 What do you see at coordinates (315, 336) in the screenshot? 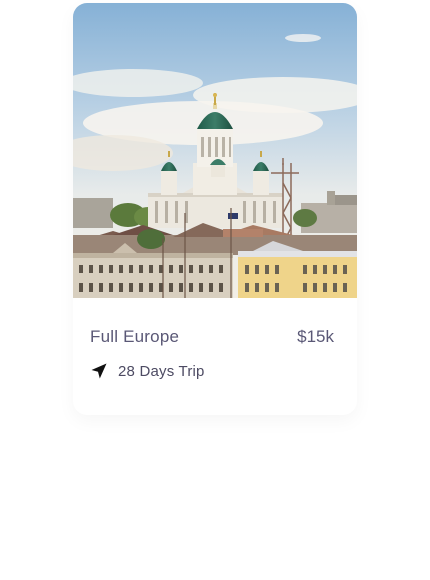
I see `trip-price: $15k` at bounding box center [315, 336].